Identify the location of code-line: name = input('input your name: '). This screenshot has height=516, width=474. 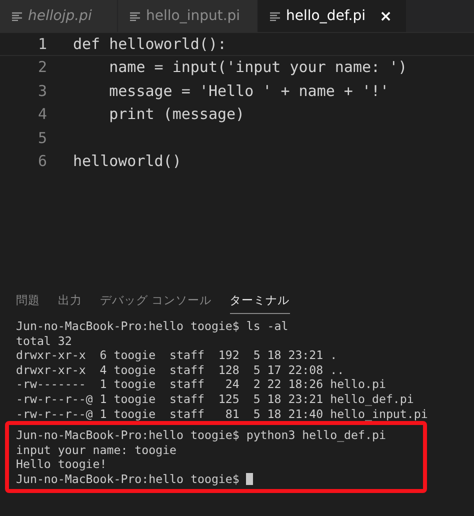
(258, 67).